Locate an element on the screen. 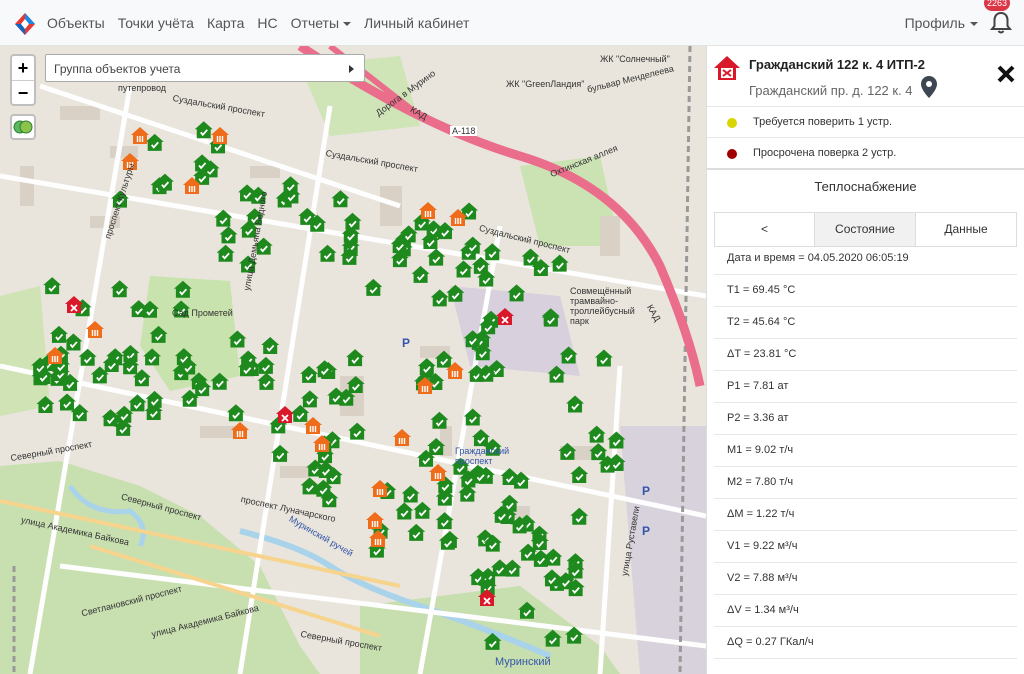 This screenshot has width=1024, height=674. tab-state: Состояние is located at coordinates (865, 229).